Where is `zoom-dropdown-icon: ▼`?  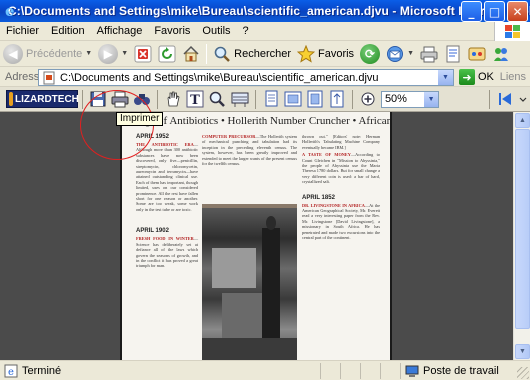 zoom-dropdown-icon: ▼ is located at coordinates (431, 99).